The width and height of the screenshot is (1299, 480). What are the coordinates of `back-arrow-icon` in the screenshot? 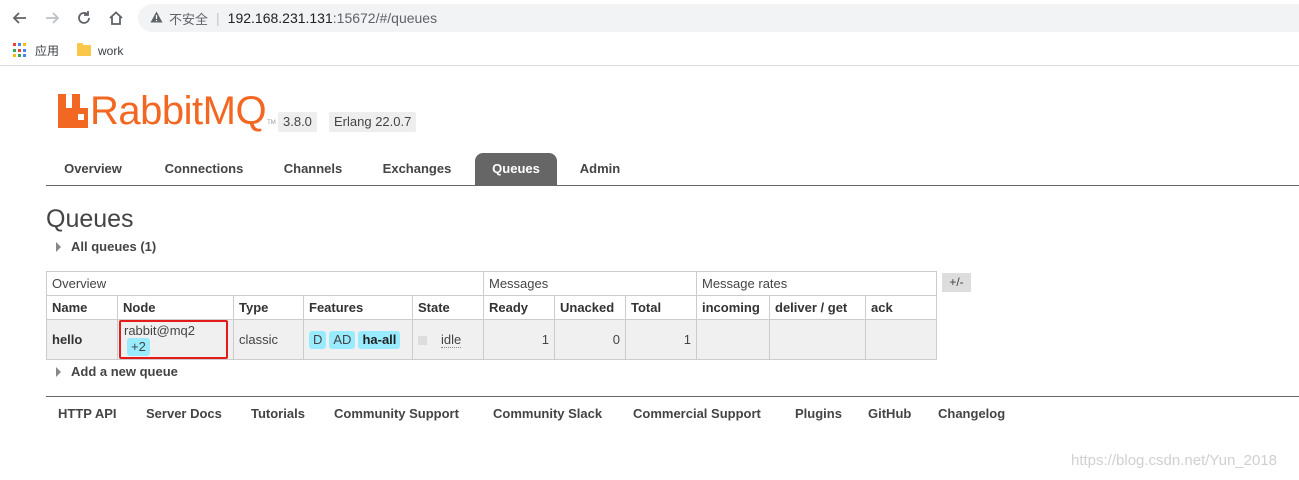 It's located at (20, 18).